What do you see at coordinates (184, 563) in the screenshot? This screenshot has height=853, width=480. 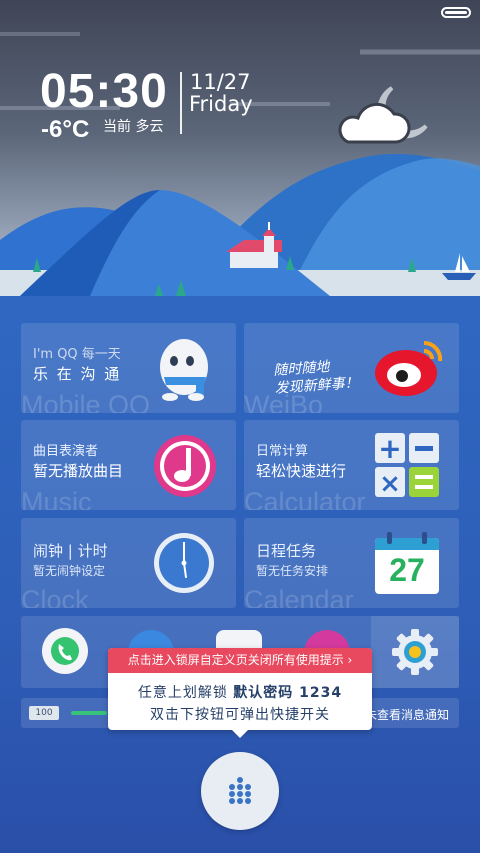 I see `clock-icon` at bounding box center [184, 563].